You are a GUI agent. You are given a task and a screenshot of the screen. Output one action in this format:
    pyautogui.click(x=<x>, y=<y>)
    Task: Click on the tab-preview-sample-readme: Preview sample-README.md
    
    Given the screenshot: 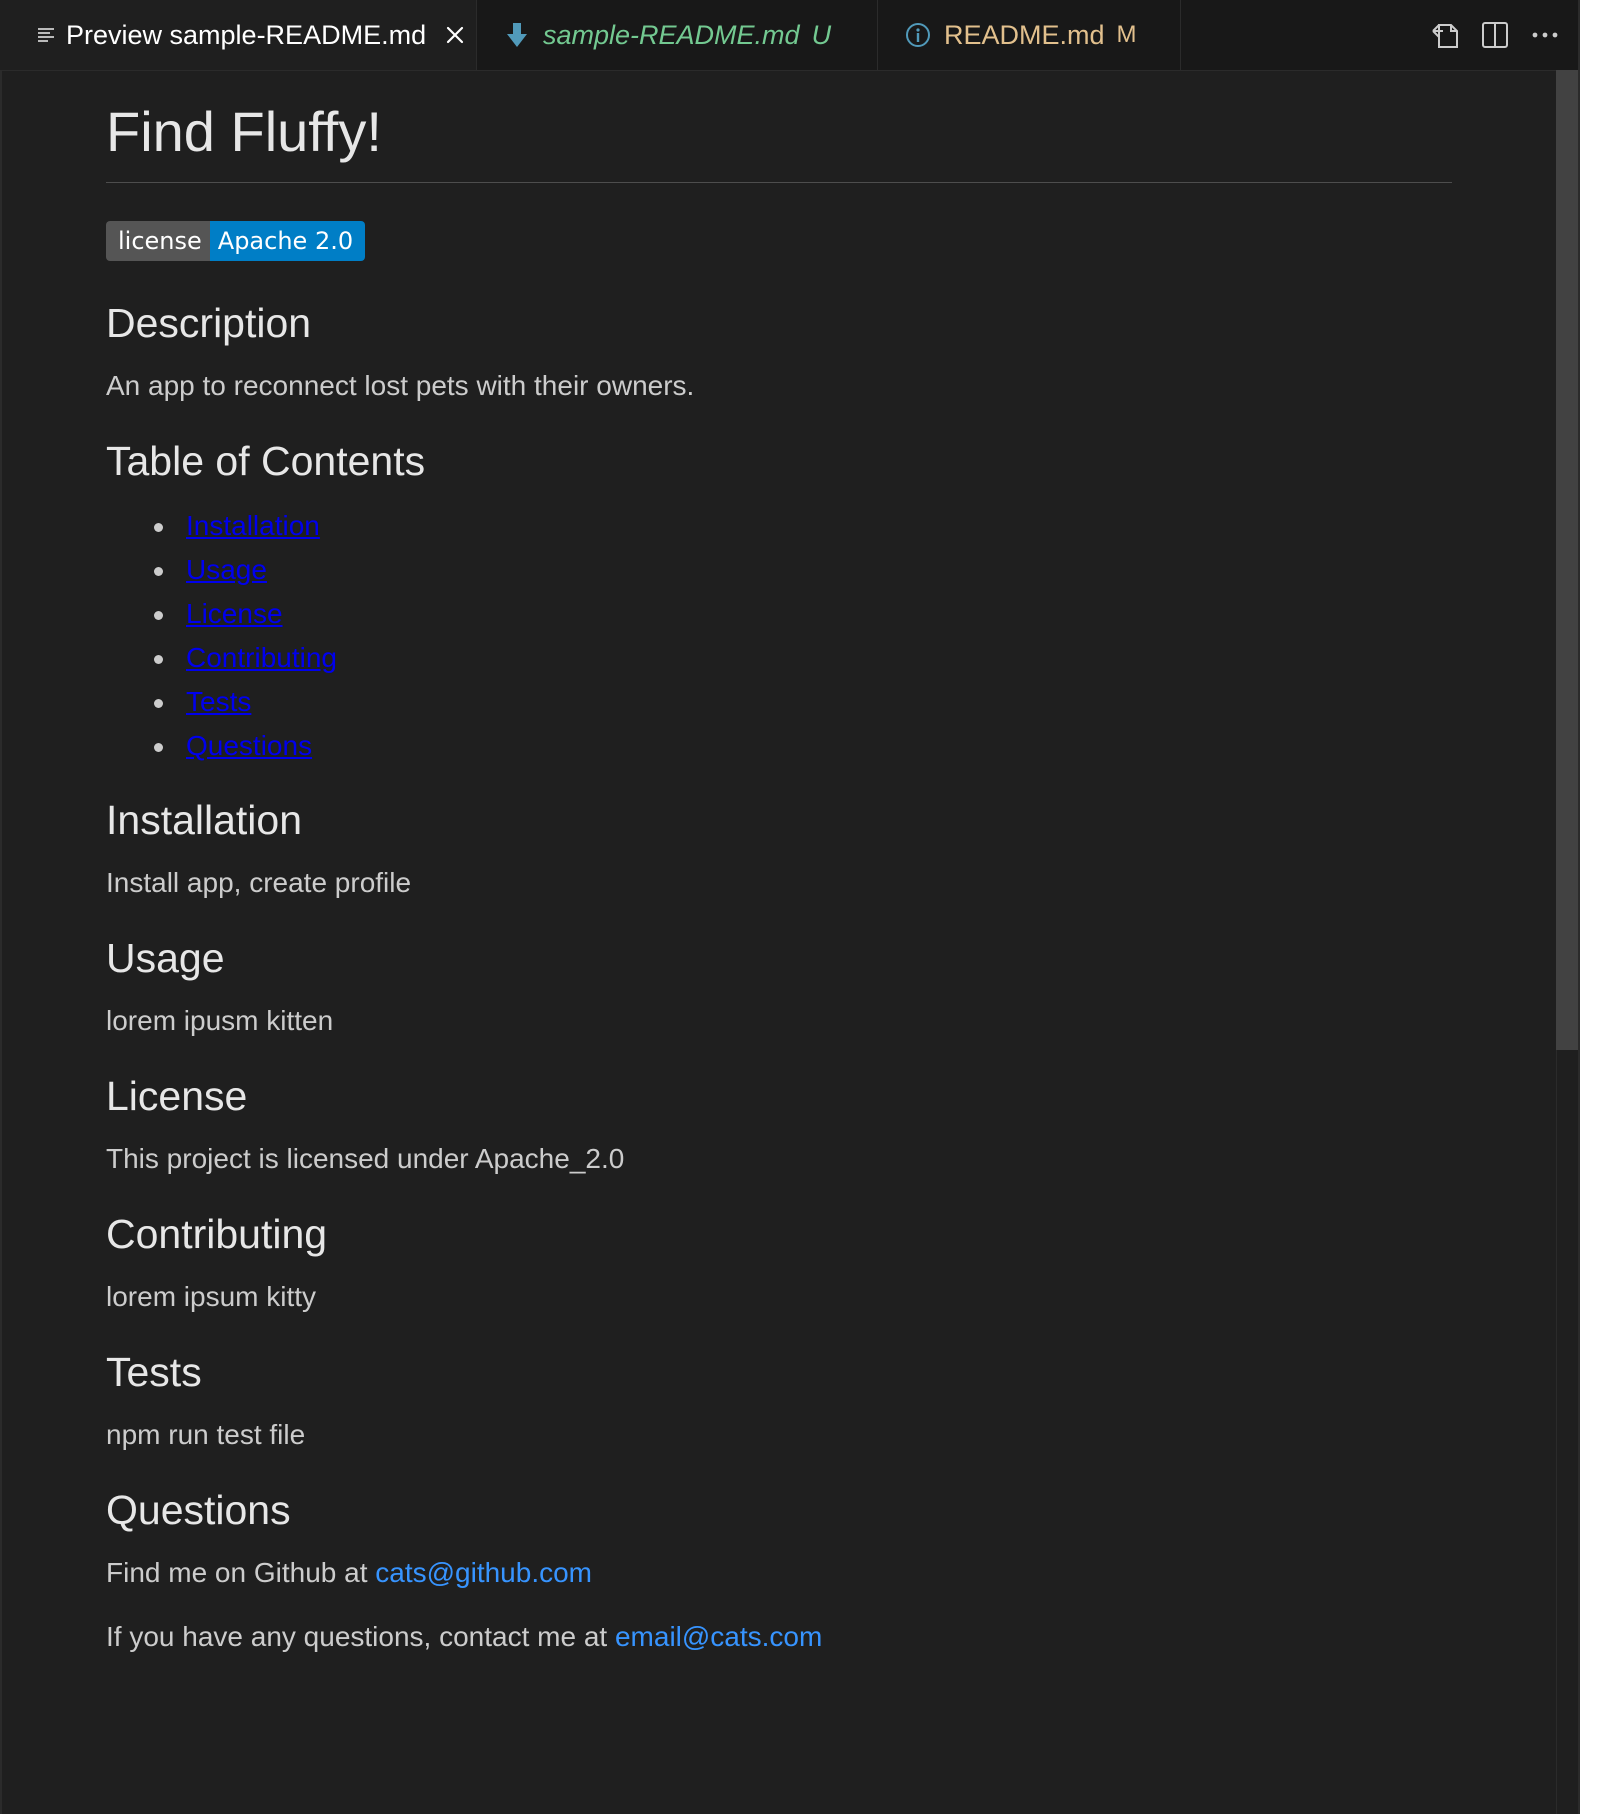 What is the action you would take?
    pyautogui.click(x=238, y=35)
    